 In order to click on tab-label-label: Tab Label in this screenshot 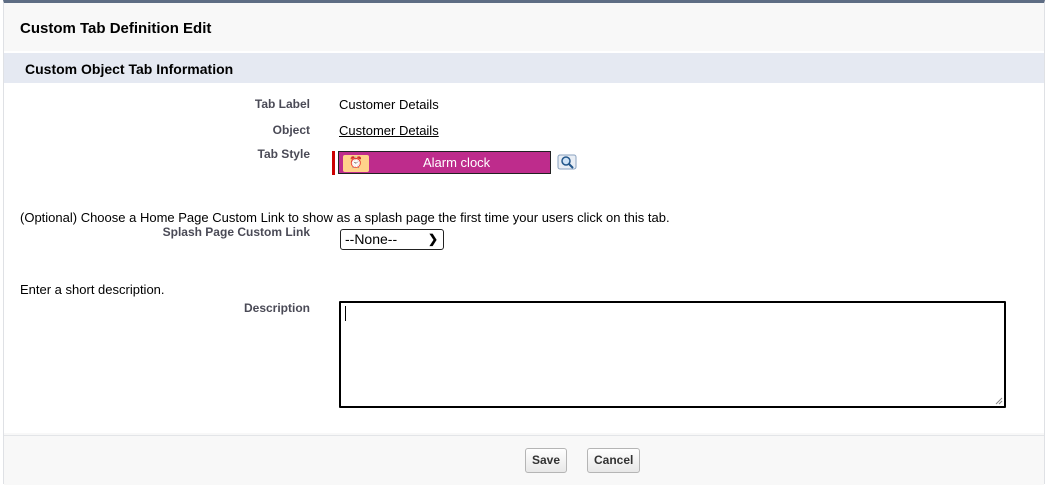, I will do `click(282, 104)`.